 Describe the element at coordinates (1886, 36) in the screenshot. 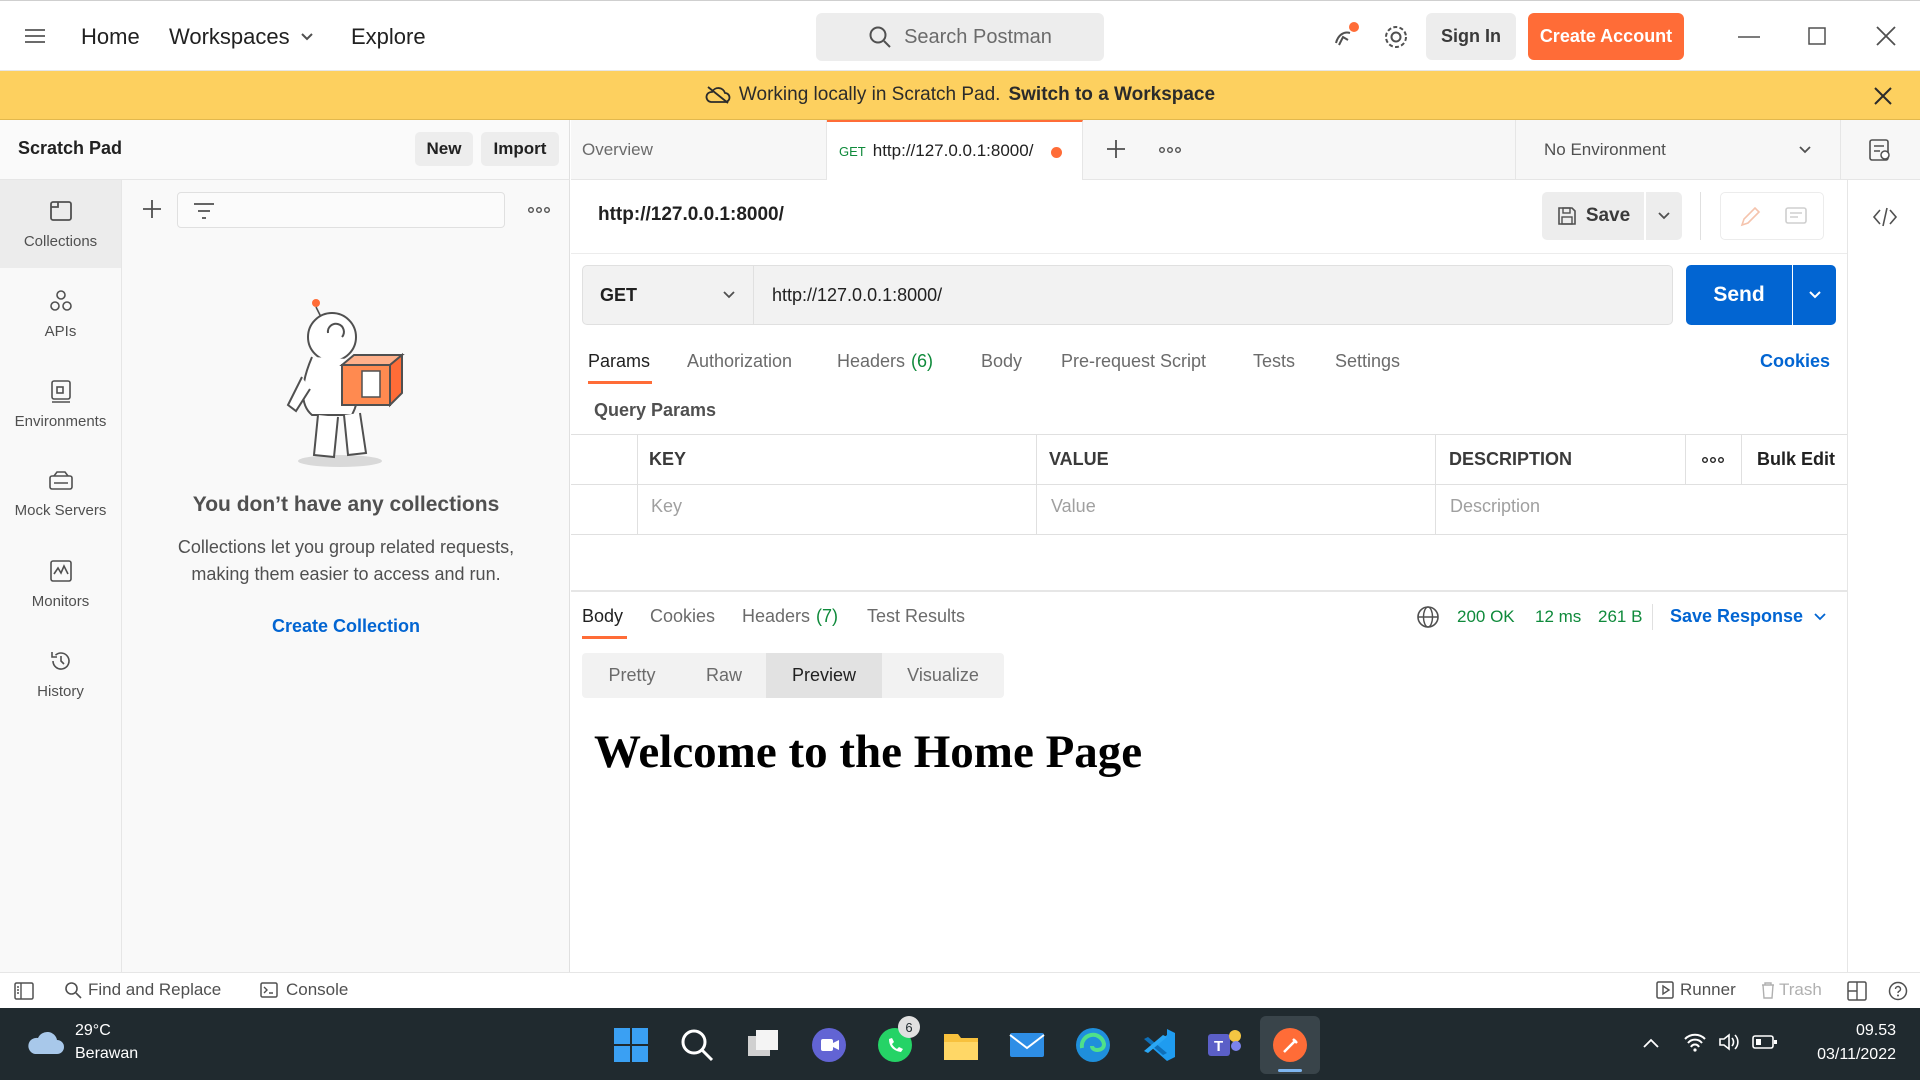

I see `close-window-icon` at that location.